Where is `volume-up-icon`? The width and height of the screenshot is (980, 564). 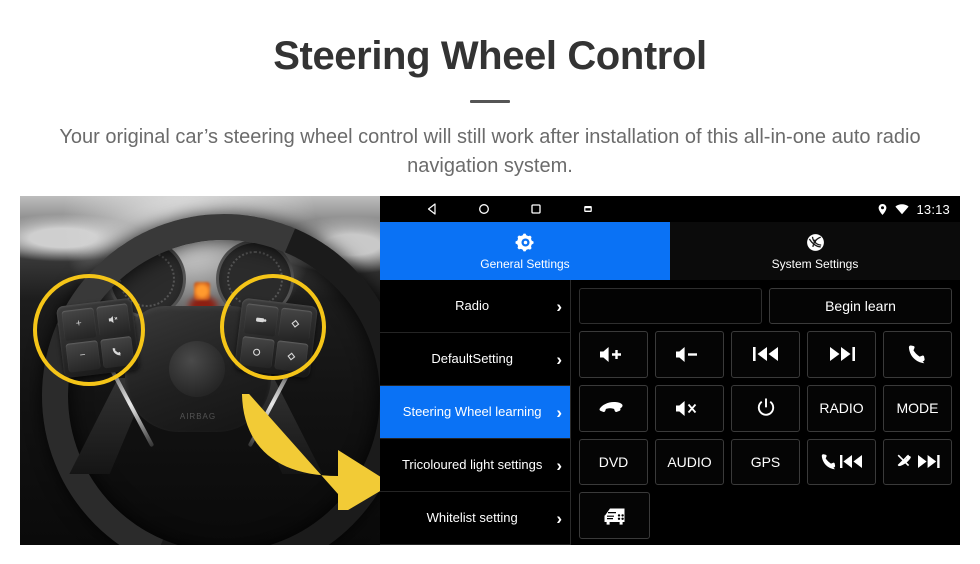 volume-up-icon is located at coordinates (614, 354).